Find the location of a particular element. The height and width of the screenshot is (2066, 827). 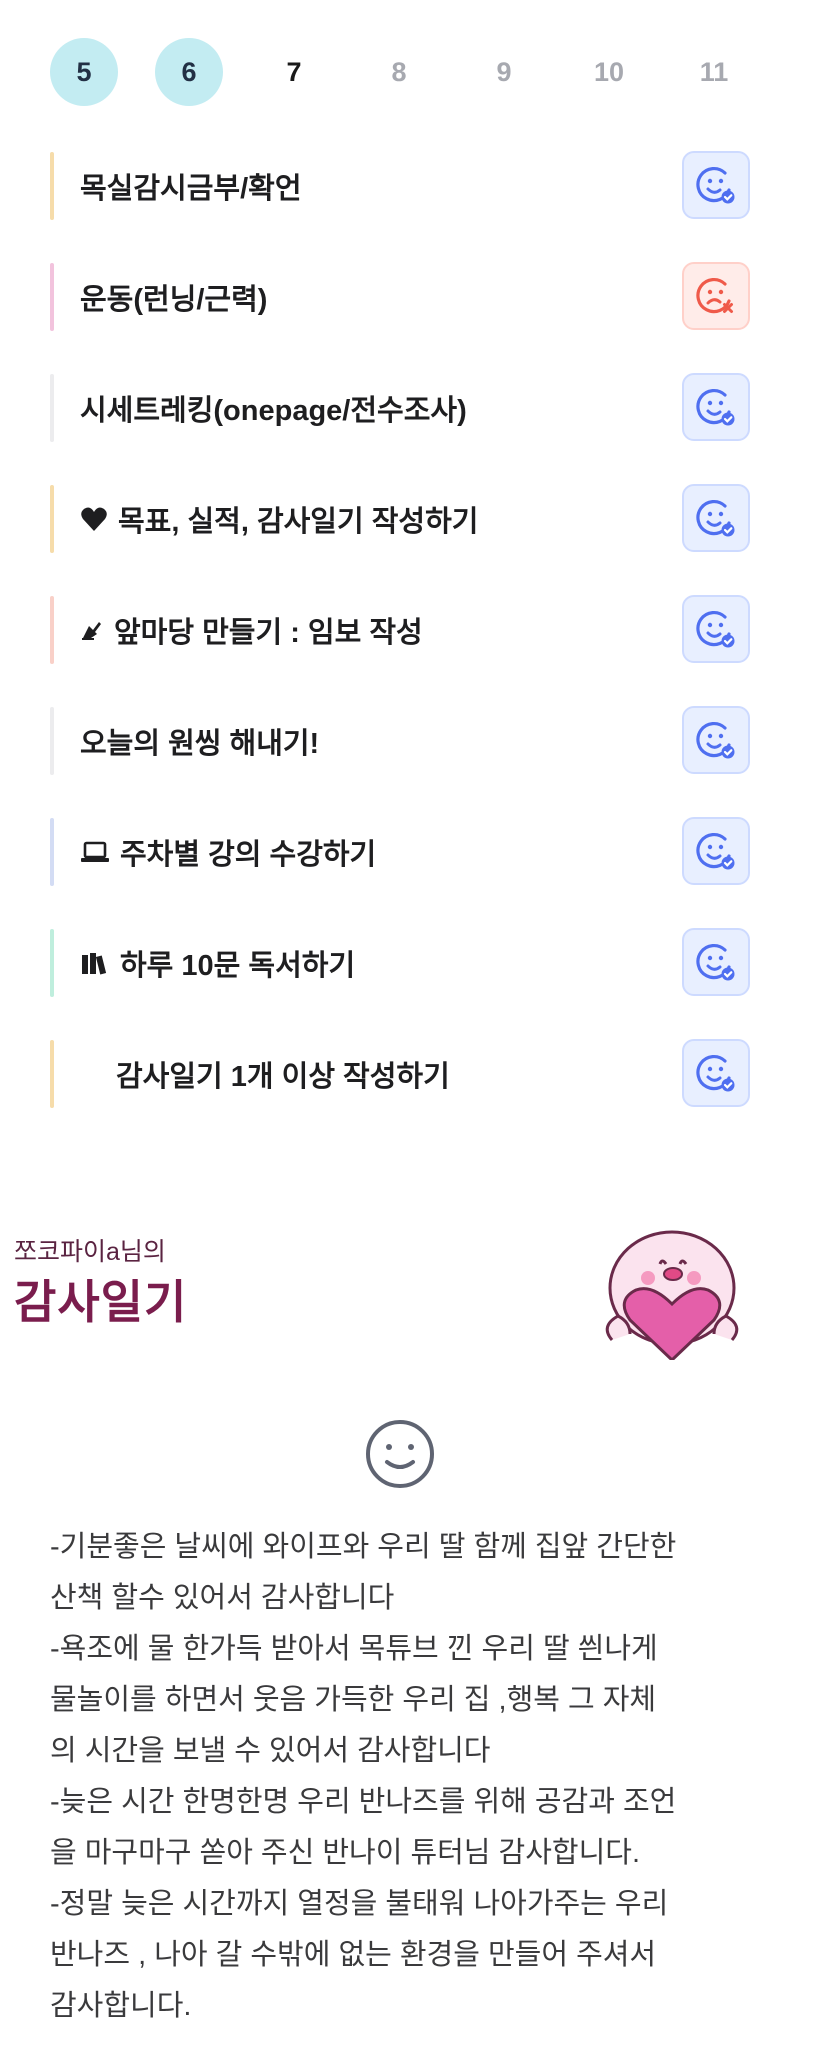

habit-label: 앞마당 만들기 : 임보 작성 is located at coordinates (268, 633).